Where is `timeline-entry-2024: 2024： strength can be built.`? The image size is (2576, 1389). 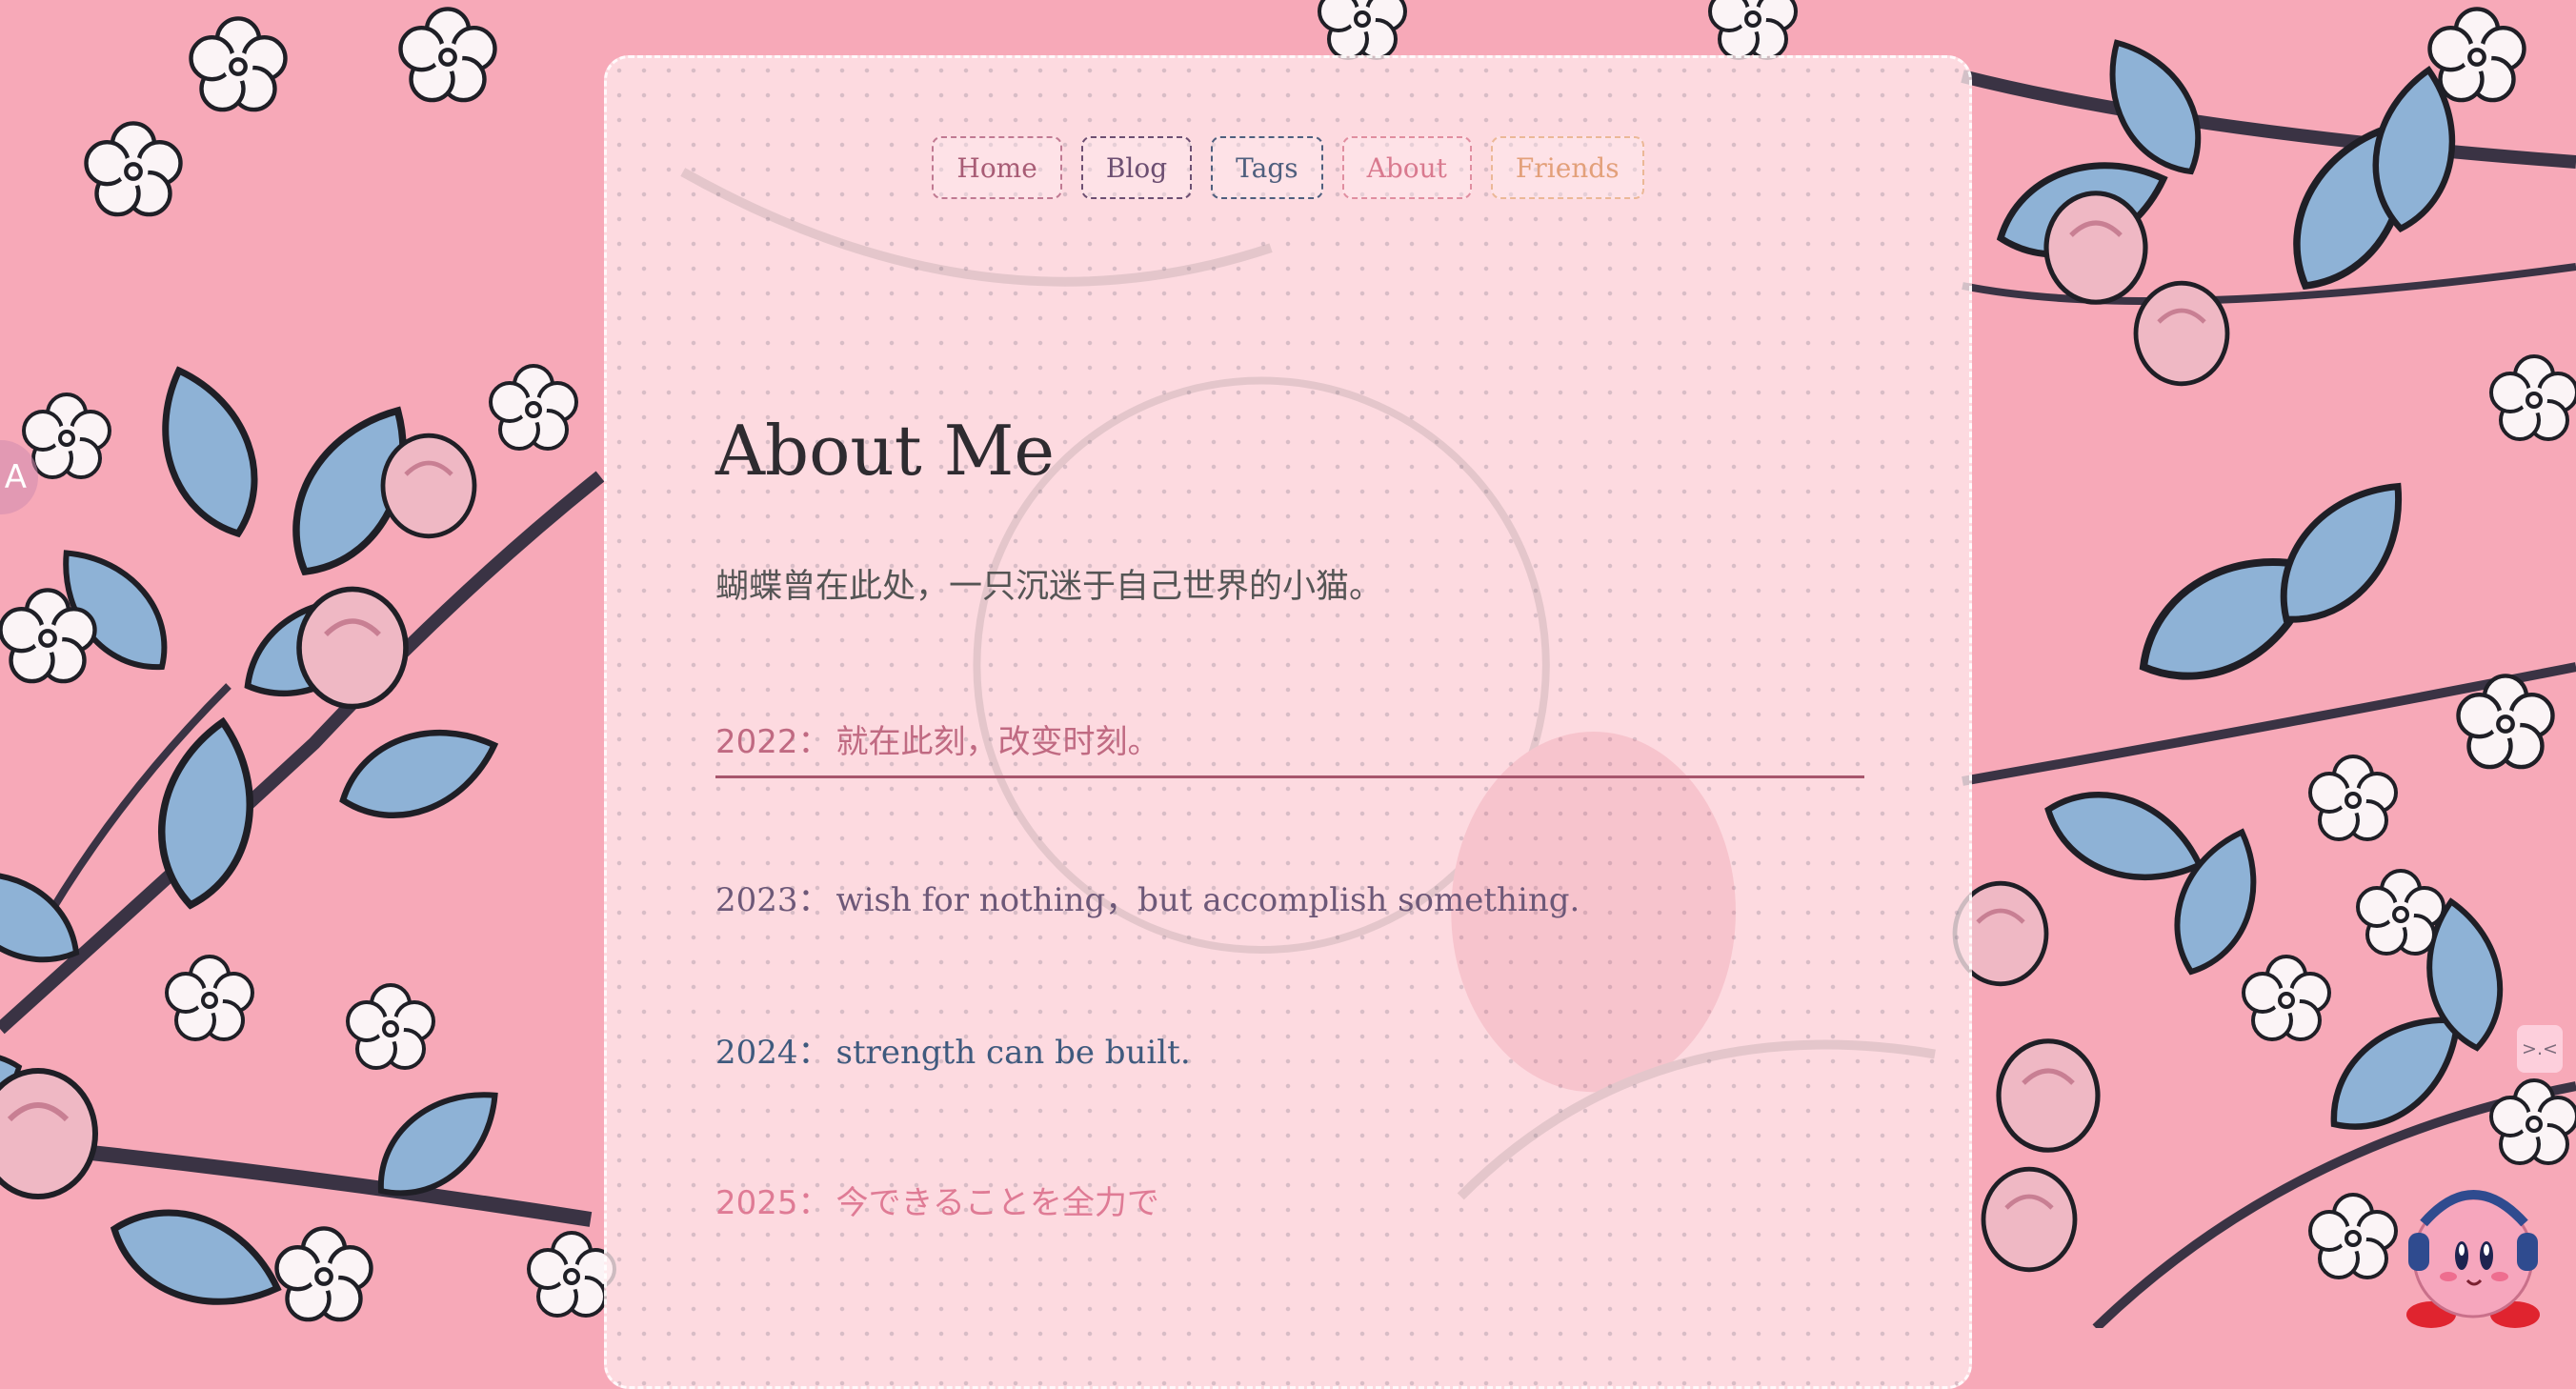
timeline-entry-2024: 2024： strength can be built. is located at coordinates (953, 1049).